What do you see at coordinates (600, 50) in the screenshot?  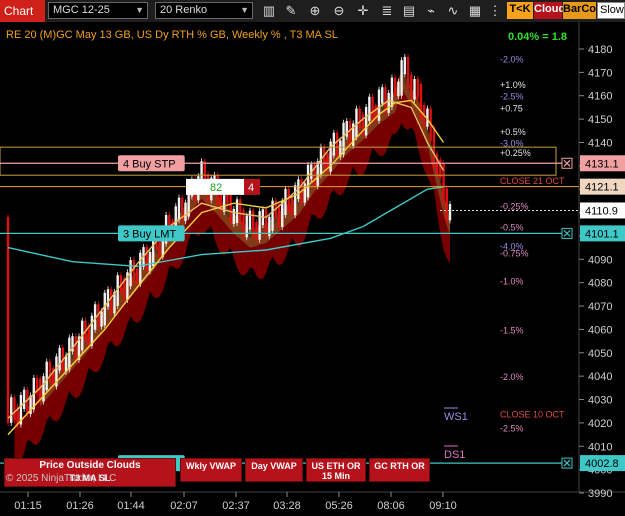 I see `y-tick-label: 4180` at bounding box center [600, 50].